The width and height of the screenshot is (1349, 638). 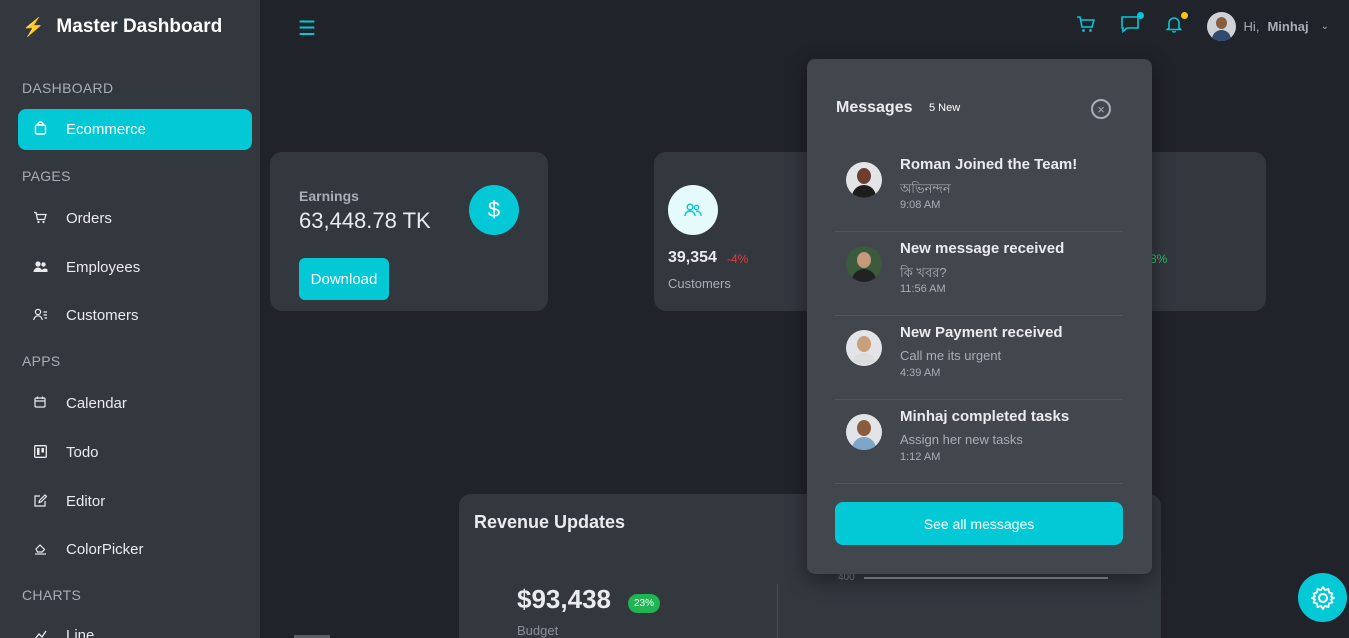 I want to click on message-item: Roman Joined the Team! অভিনন্দন 9:08 AM, so click(x=979, y=190).